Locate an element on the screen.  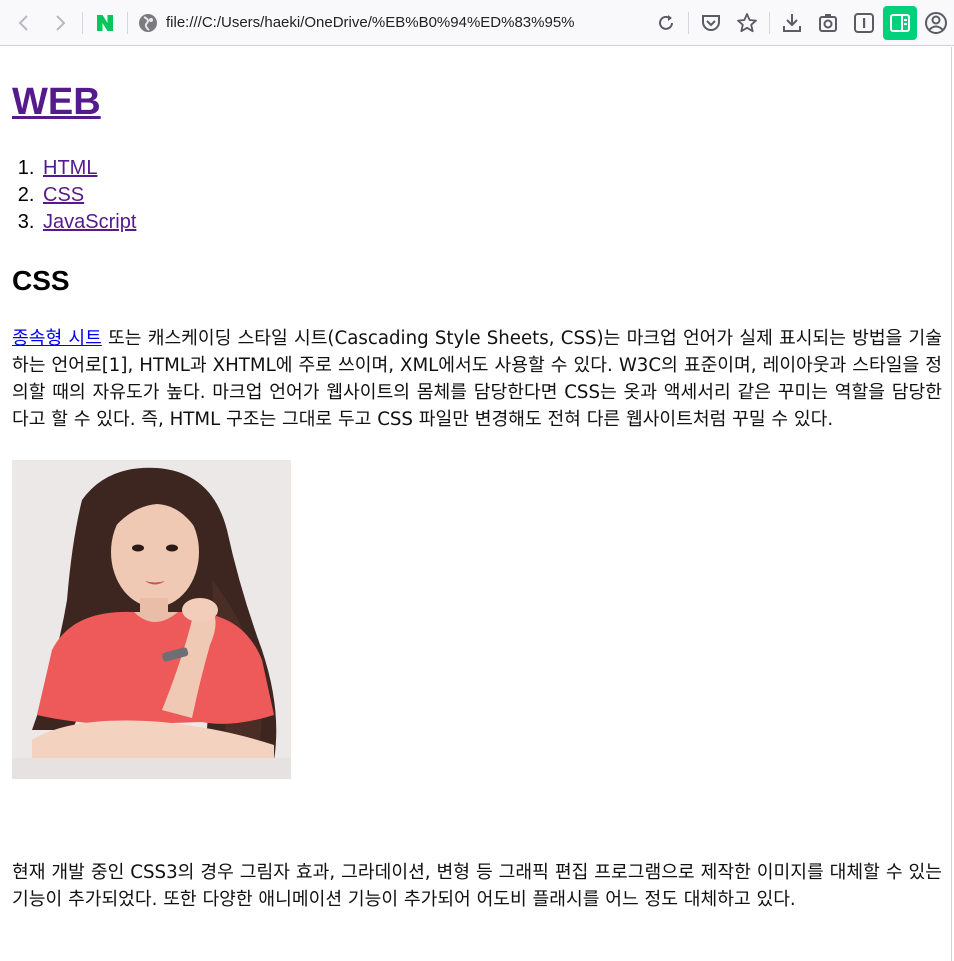
pocket-button is located at coordinates (711, 23).